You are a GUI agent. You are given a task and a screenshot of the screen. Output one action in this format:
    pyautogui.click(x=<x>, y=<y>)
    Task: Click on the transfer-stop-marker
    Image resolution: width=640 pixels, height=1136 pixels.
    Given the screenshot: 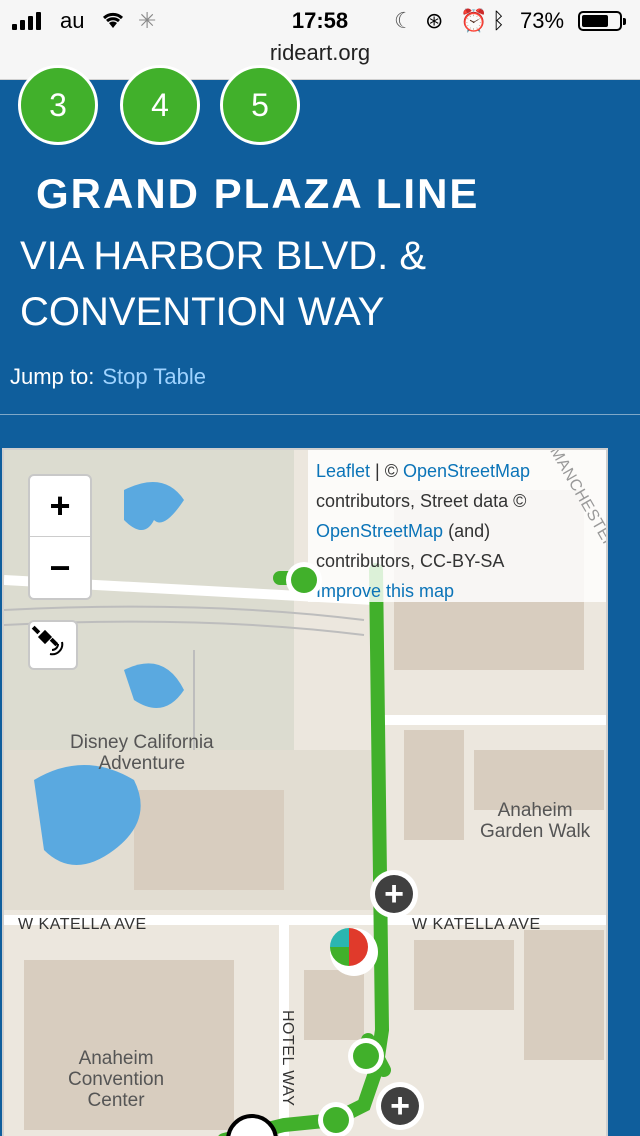 What is the action you would take?
    pyautogui.click(x=354, y=952)
    